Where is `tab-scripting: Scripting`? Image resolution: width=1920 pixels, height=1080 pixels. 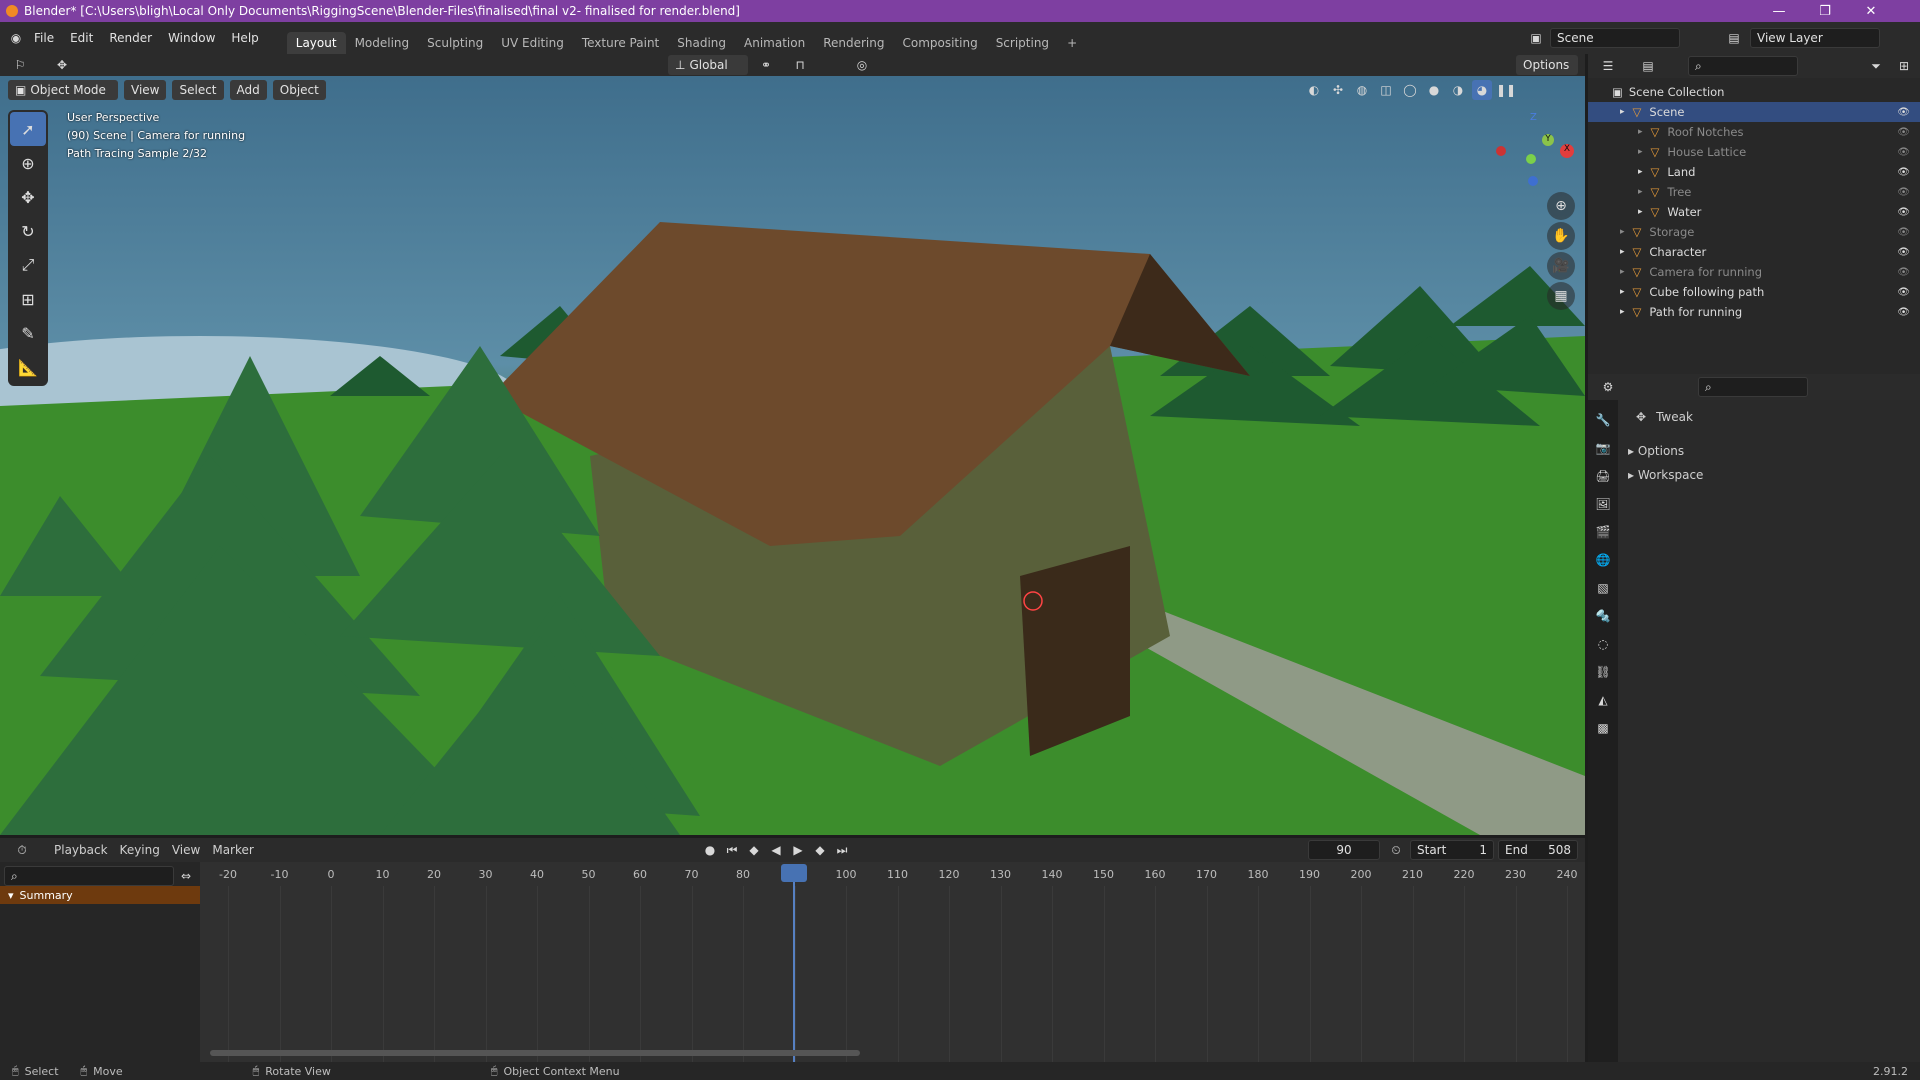
tab-scripting: Scripting is located at coordinates (1022, 43).